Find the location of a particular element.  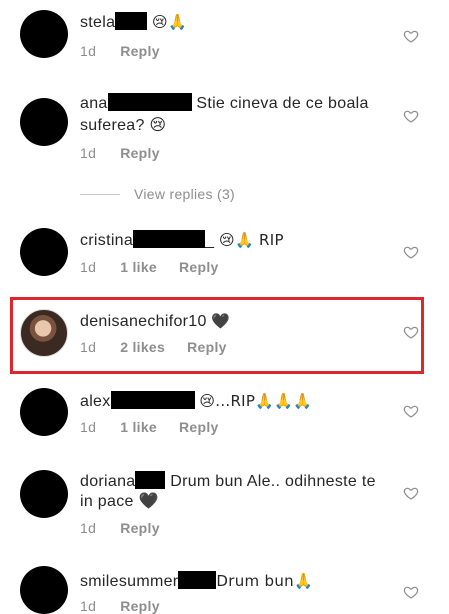

highlight-box is located at coordinates (217, 335).